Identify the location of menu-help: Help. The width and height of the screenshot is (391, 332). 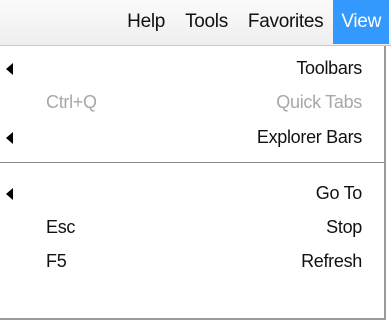
(146, 22).